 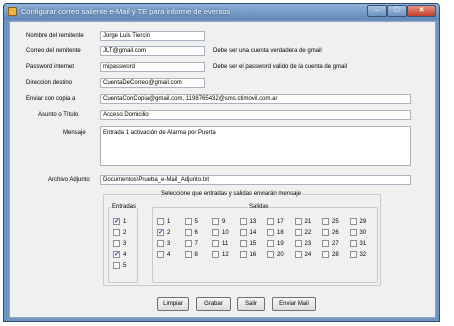 I want to click on checkbox-label: 13, so click(x=253, y=222).